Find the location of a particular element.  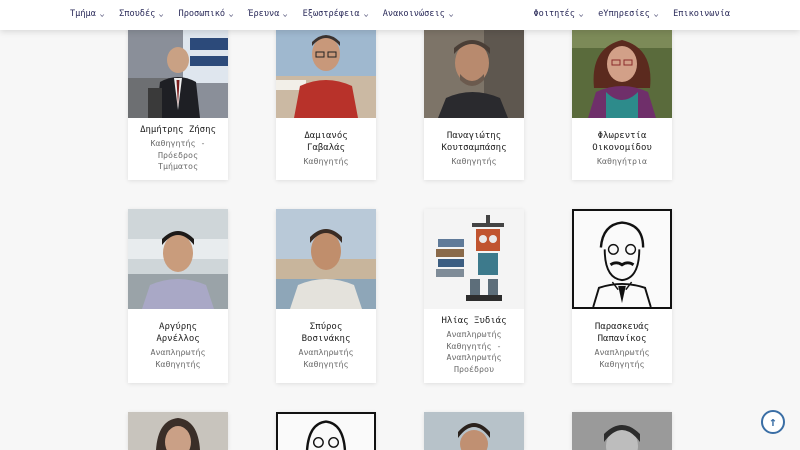

staff-role: Τμήματος is located at coordinates (178, 166).